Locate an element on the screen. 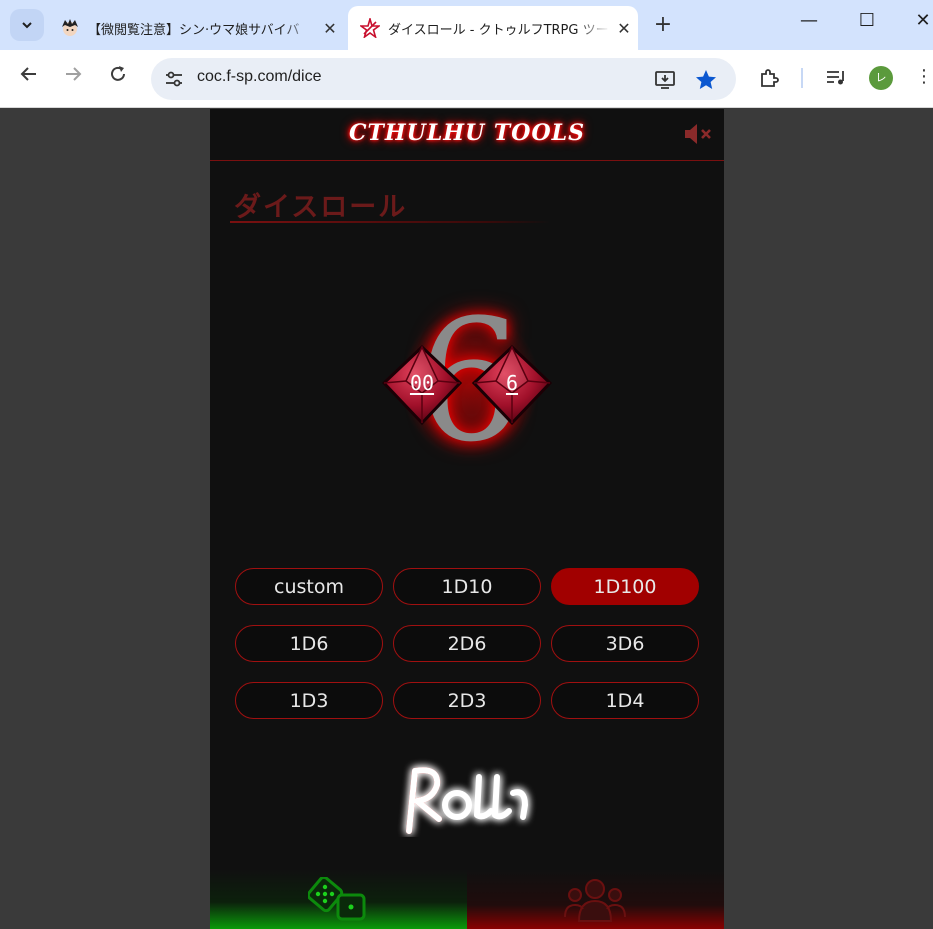  url-text: coc.f-sp.com/dice is located at coordinates (259, 77).